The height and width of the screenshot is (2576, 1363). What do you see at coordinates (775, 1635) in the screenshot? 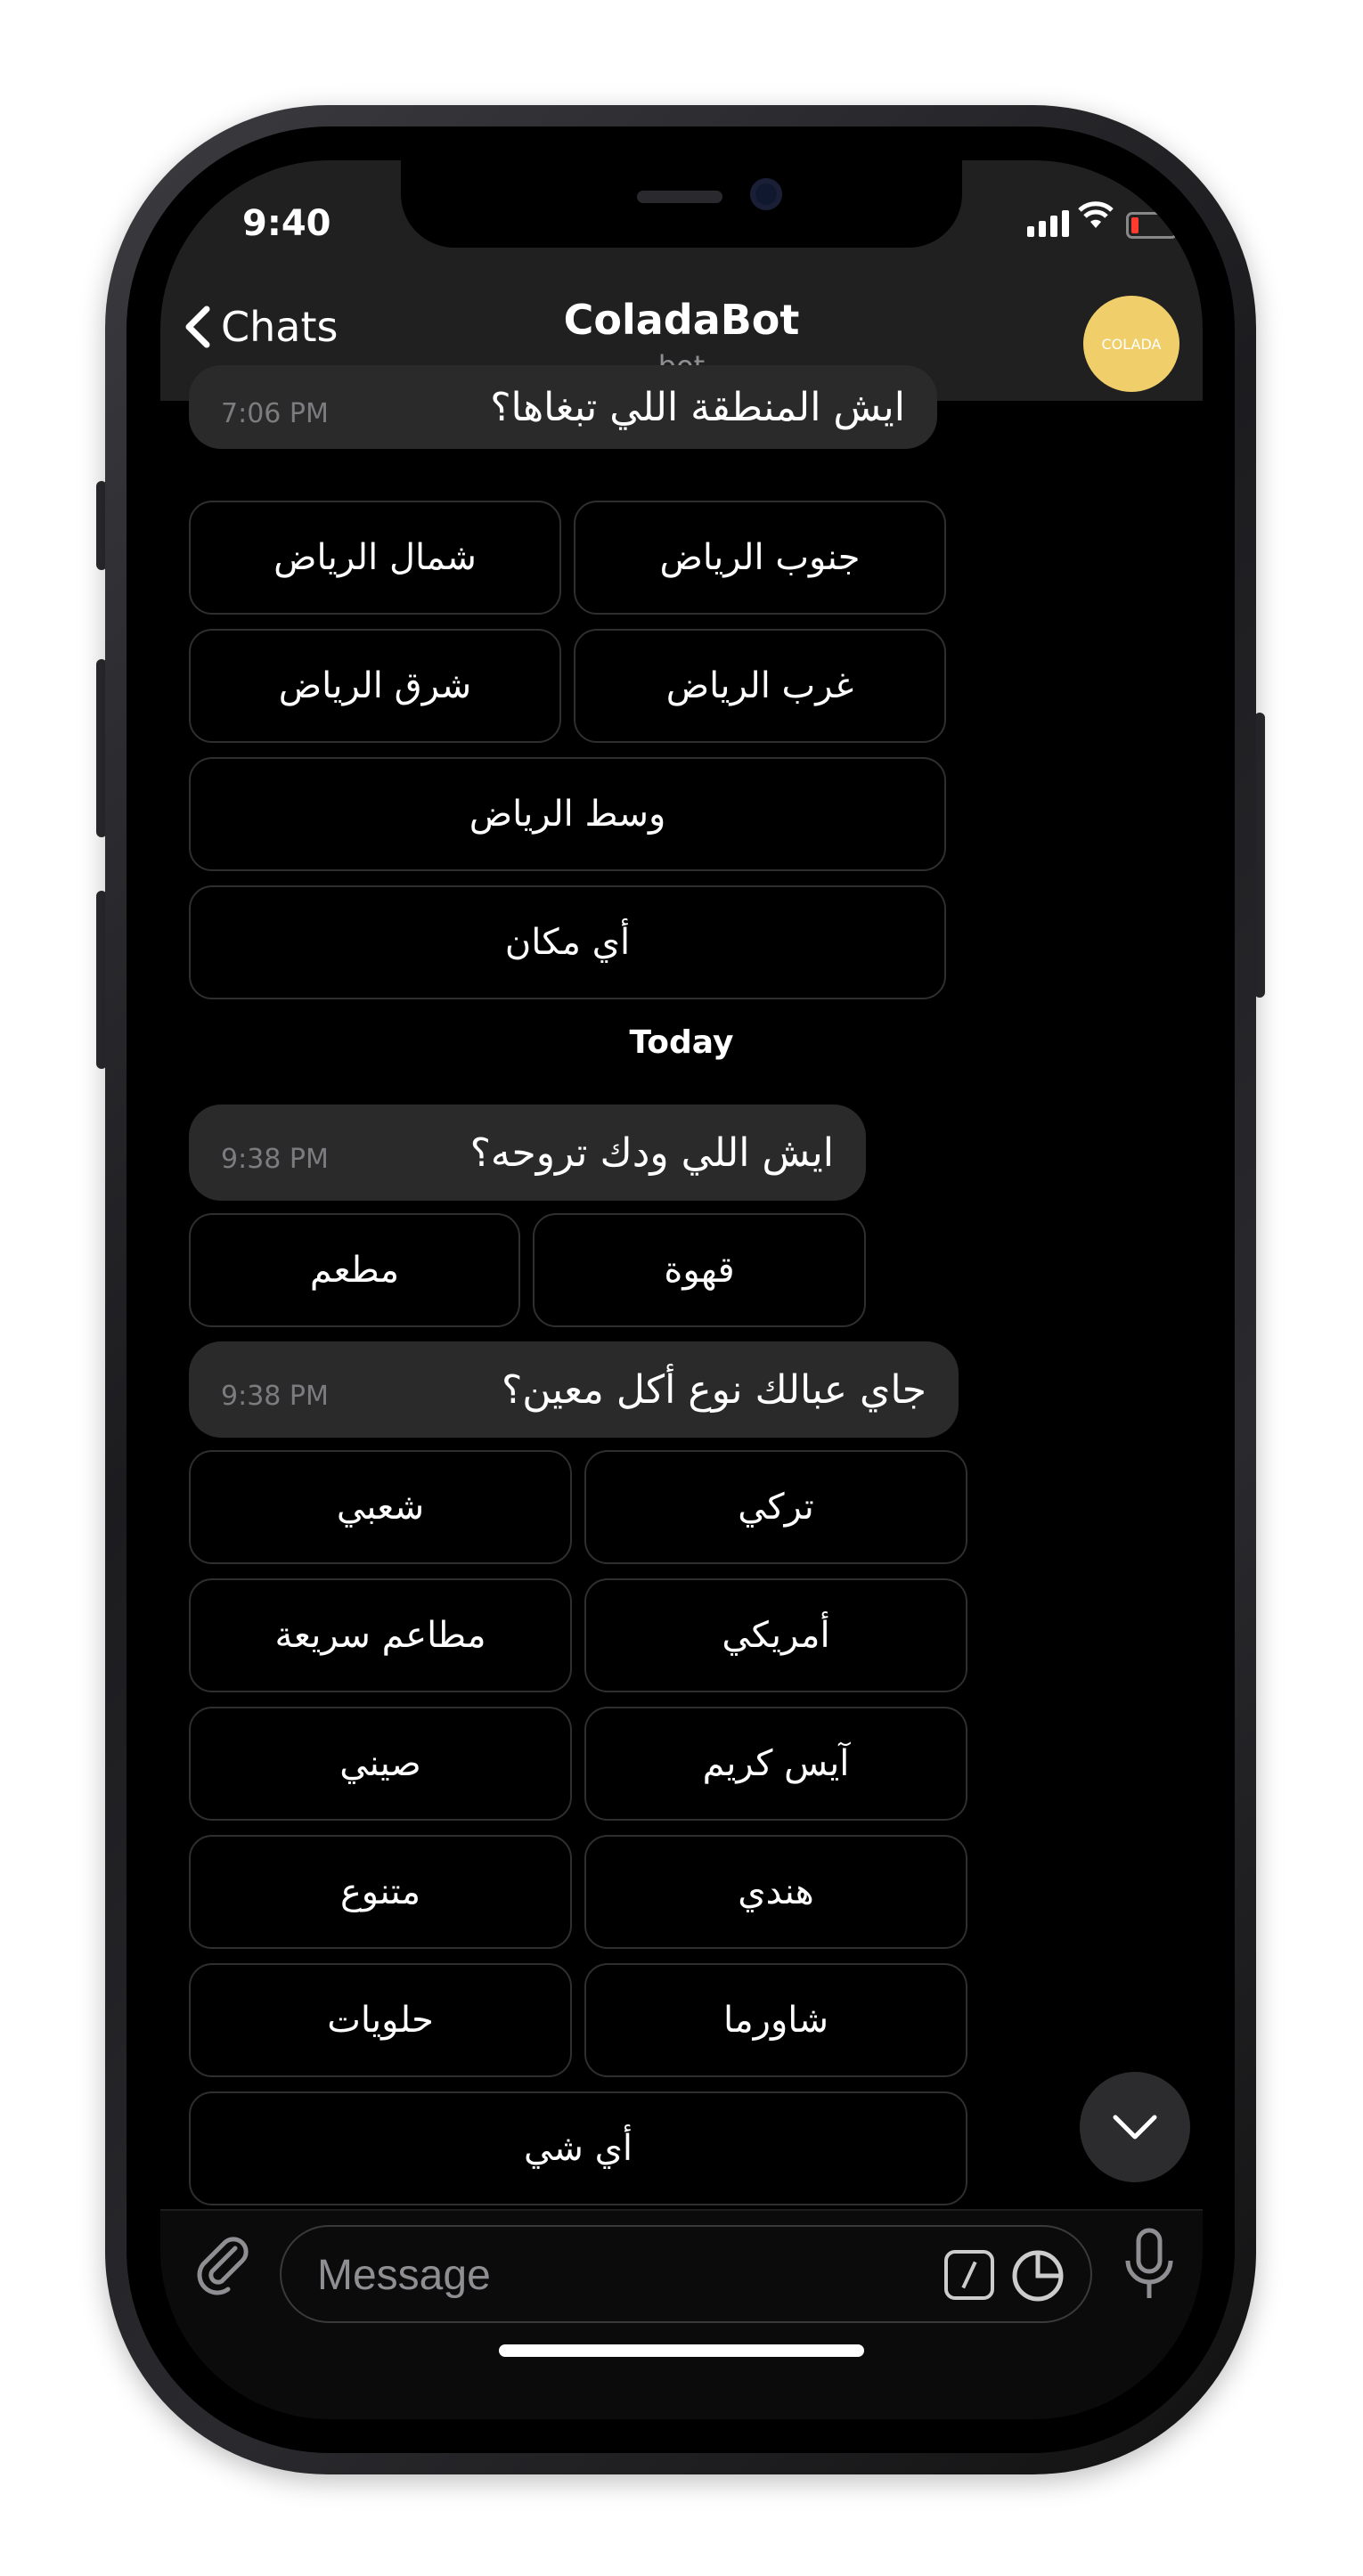
I see `keyboard-button-american: أمريكي` at bounding box center [775, 1635].